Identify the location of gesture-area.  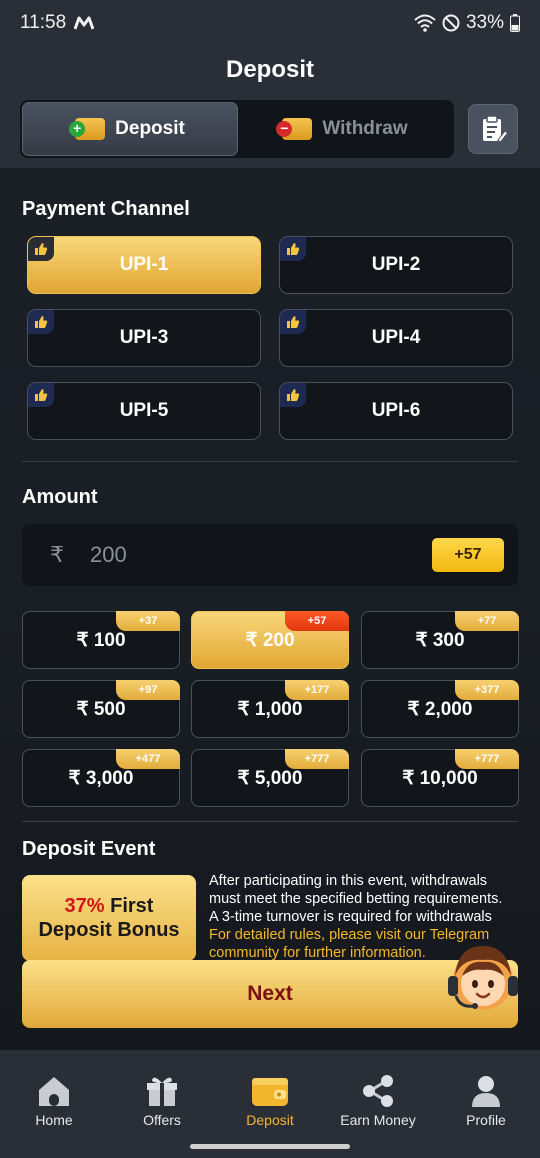
(270, 1148).